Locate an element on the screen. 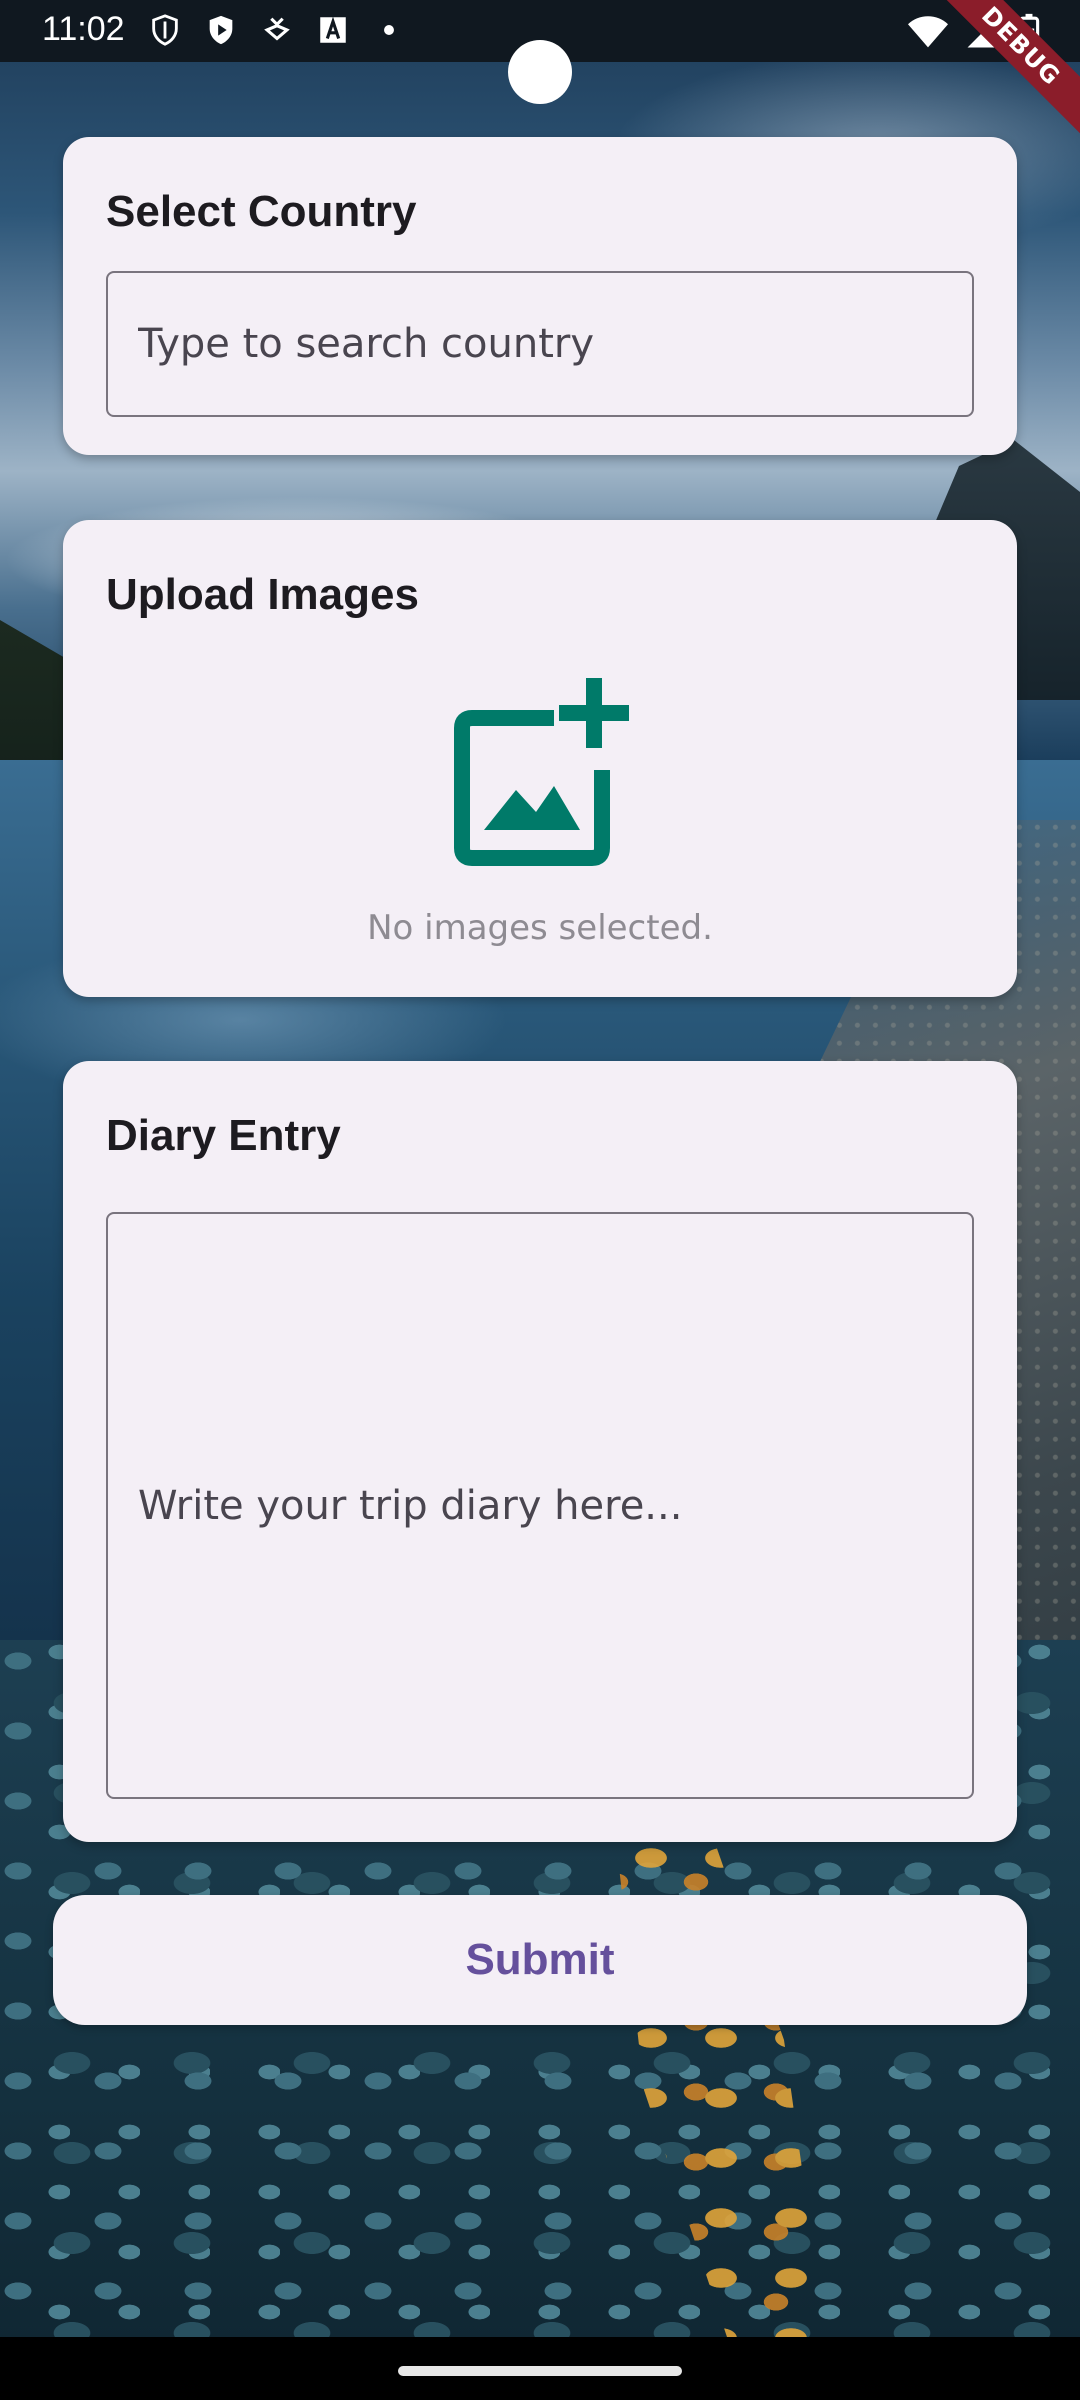 The height and width of the screenshot is (2400, 1080). navigation-bar is located at coordinates (540, 2368).